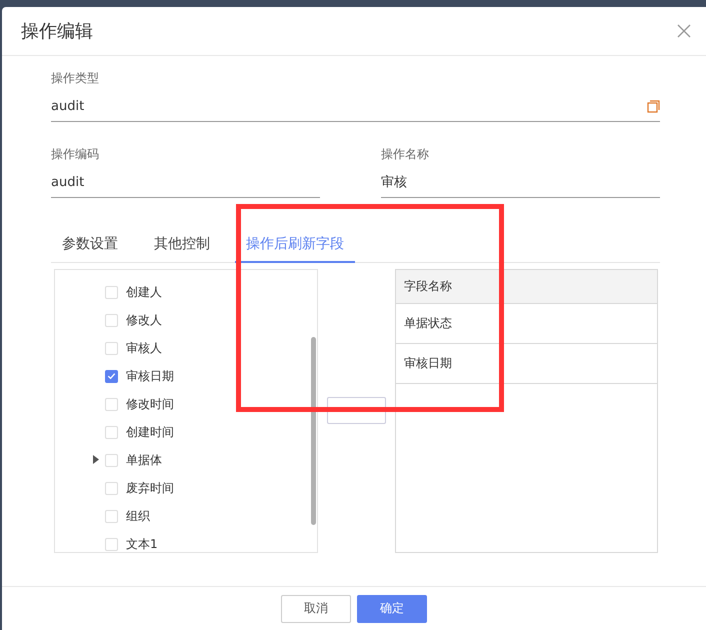 This screenshot has height=630, width=706. Describe the element at coordinates (144, 460) in the screenshot. I see `tree-item-label: 单据体` at that location.